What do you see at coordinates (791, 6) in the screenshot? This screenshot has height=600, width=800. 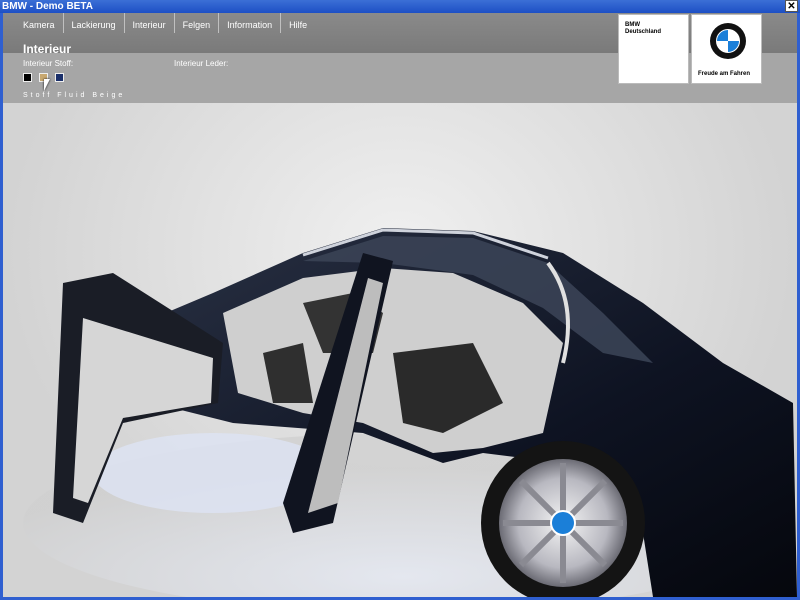 I see `close-button: ✕` at bounding box center [791, 6].